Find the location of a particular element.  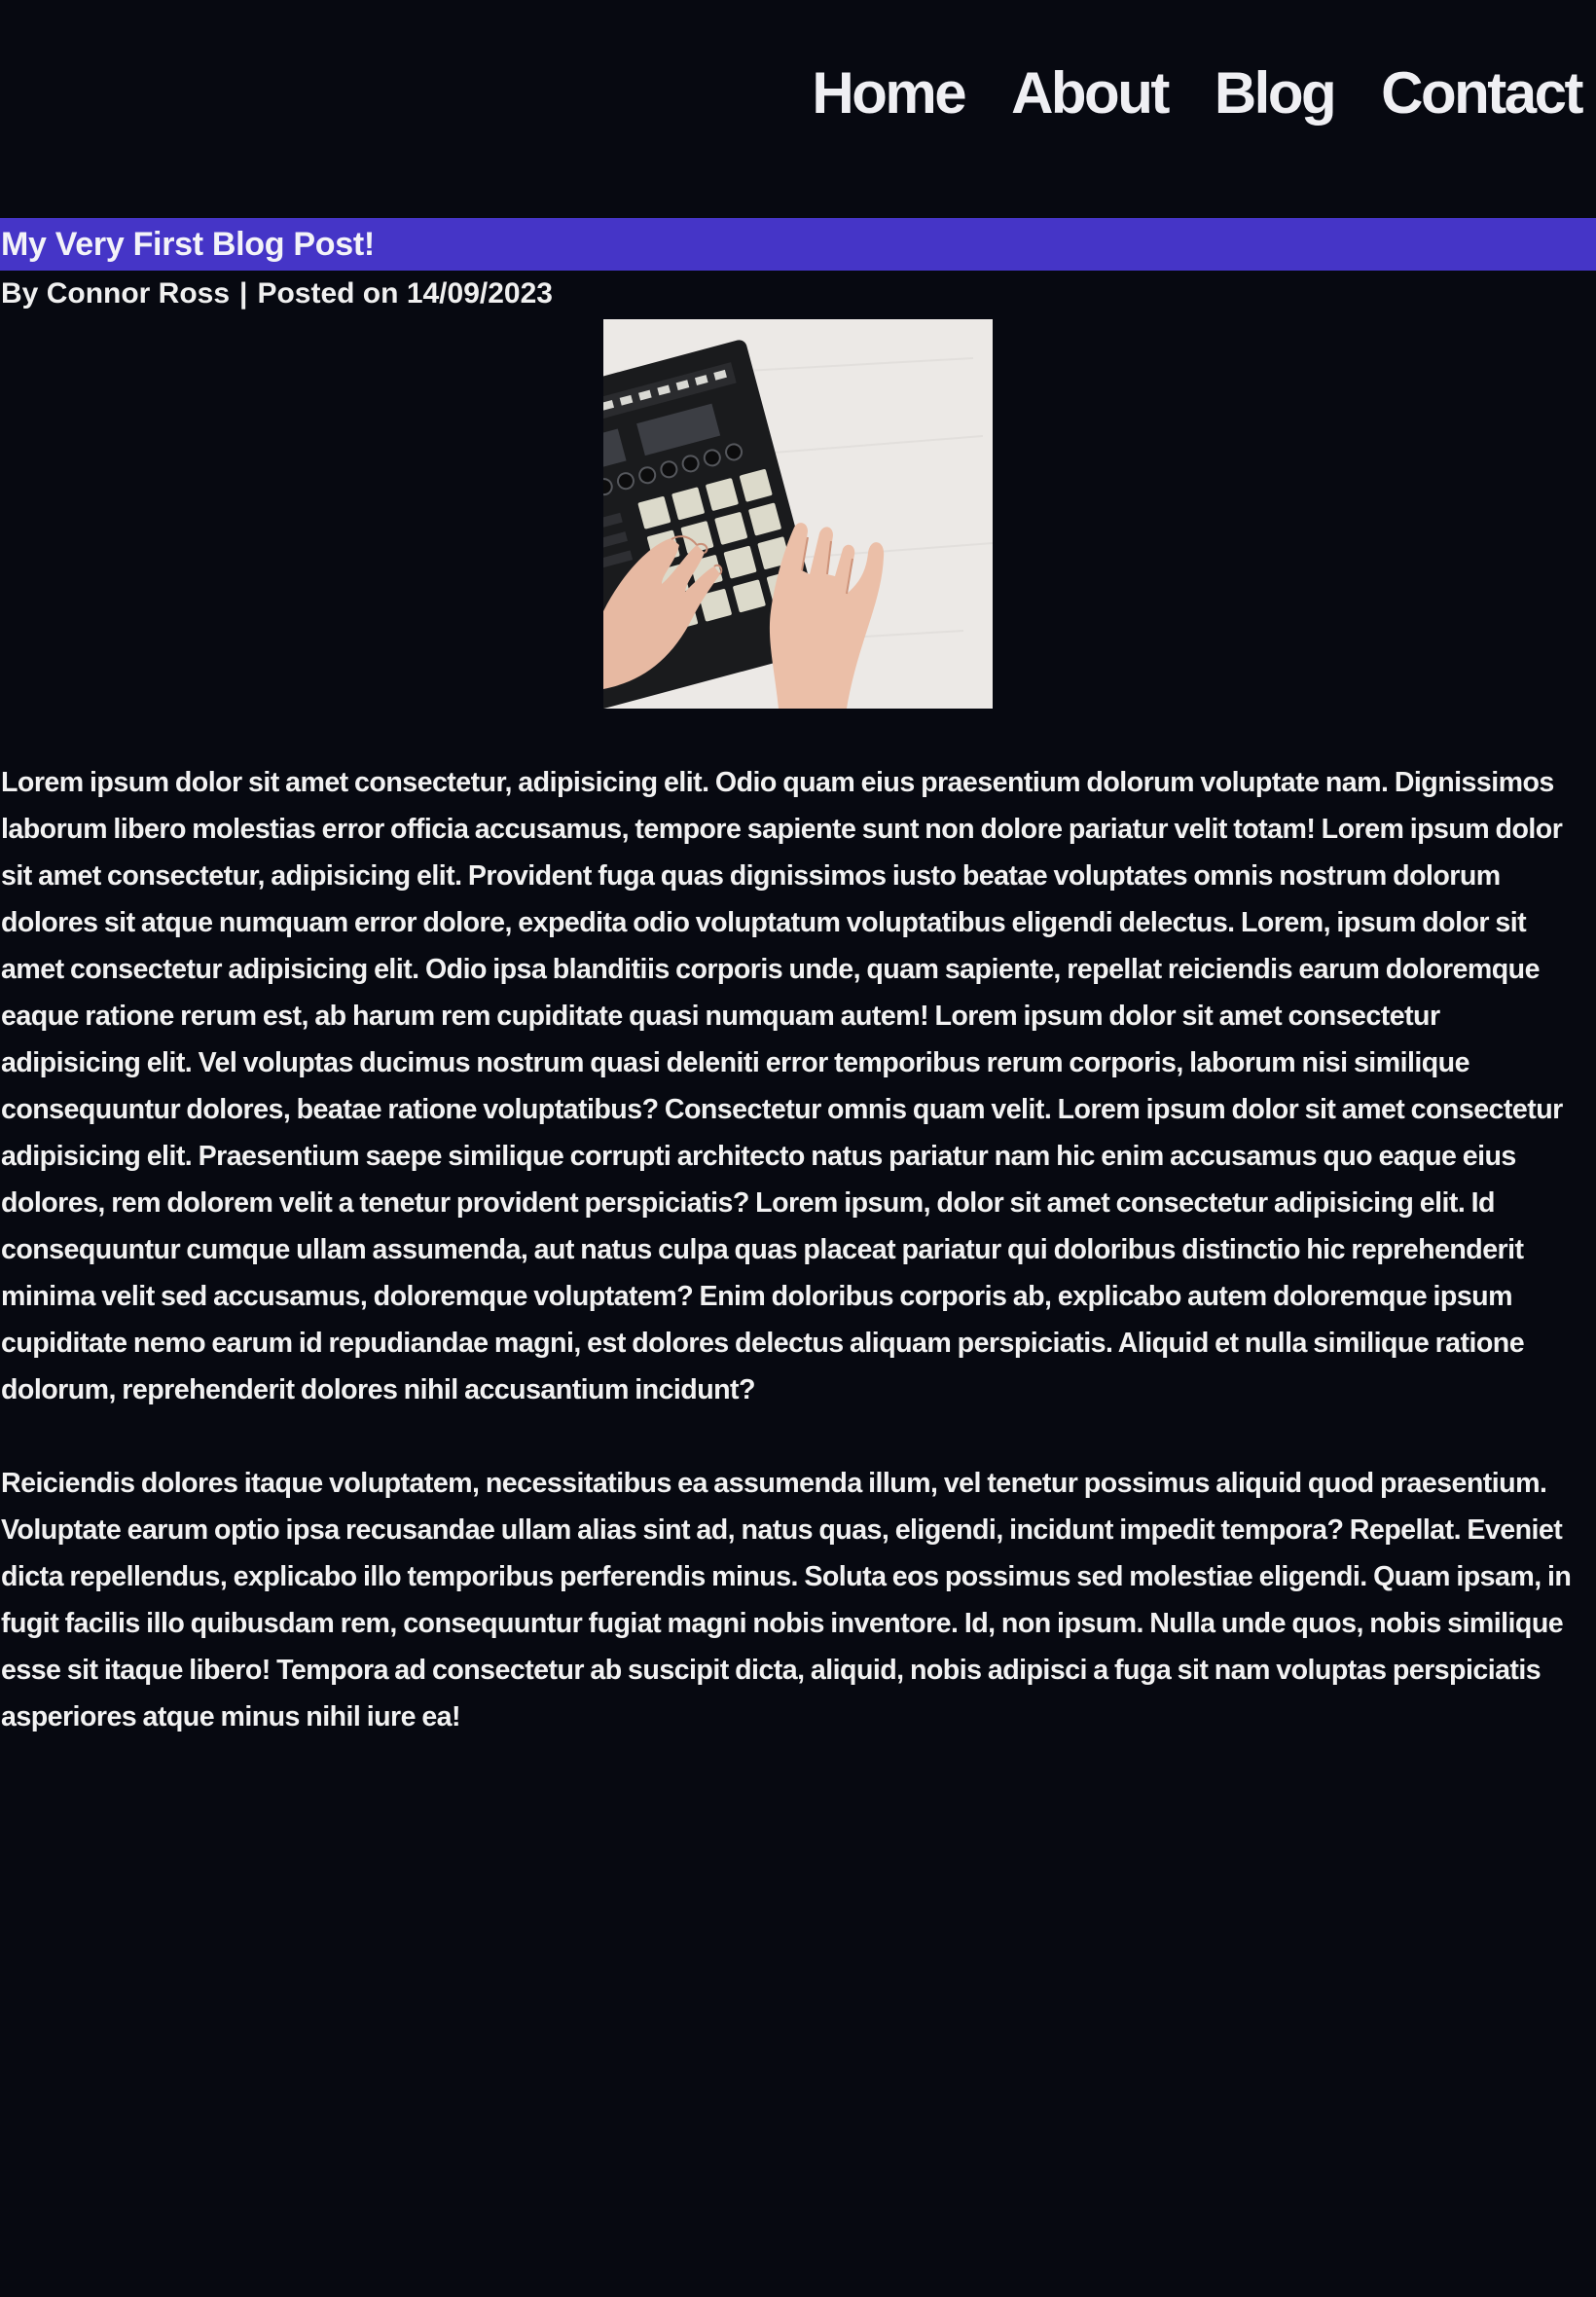

post-meta: By Connor Ross | Posted on 14/09/2023 is located at coordinates (798, 294).